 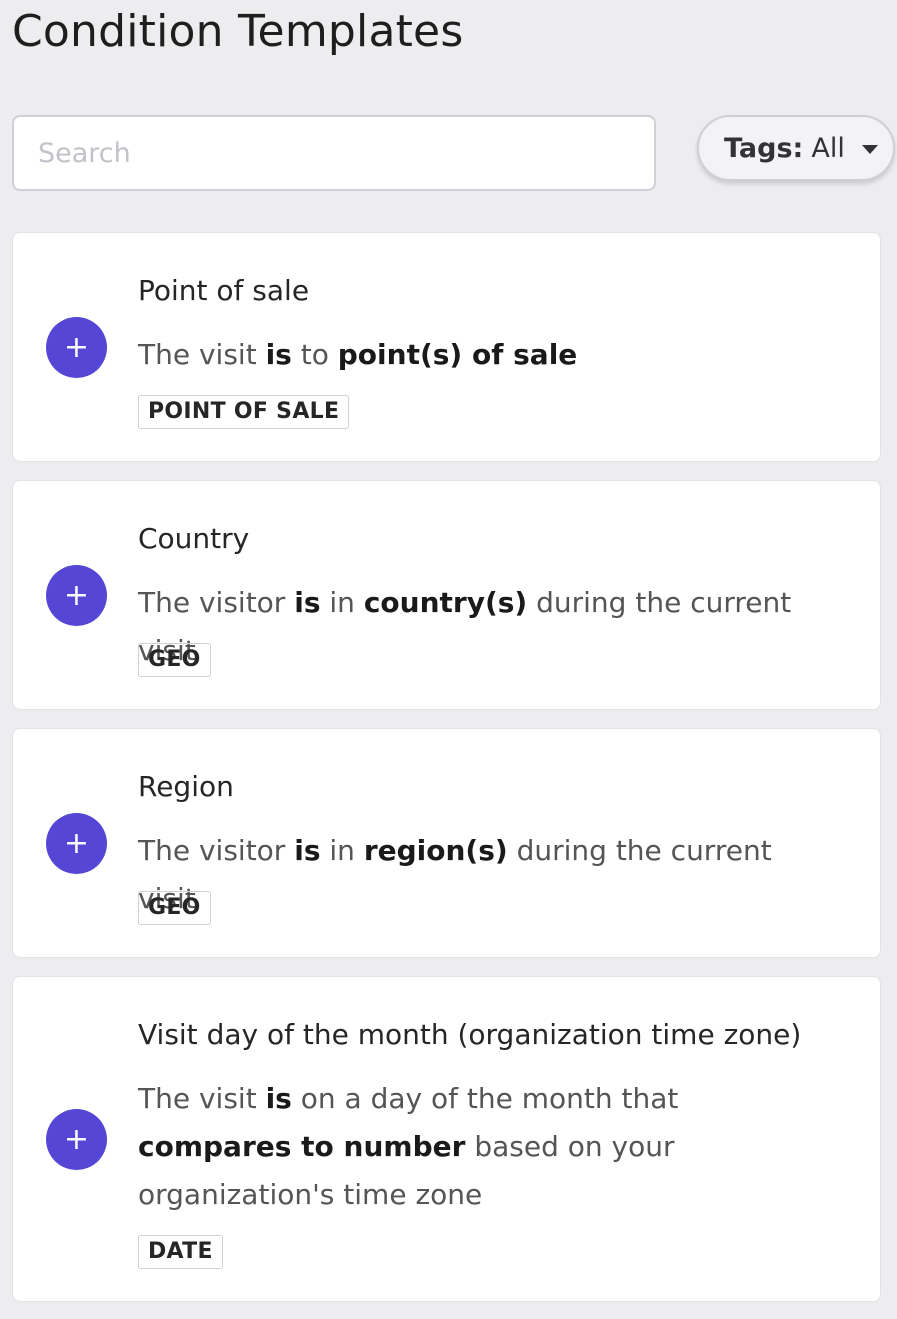 What do you see at coordinates (180, 1252) in the screenshot?
I see `template-tag-badge: DATE` at bounding box center [180, 1252].